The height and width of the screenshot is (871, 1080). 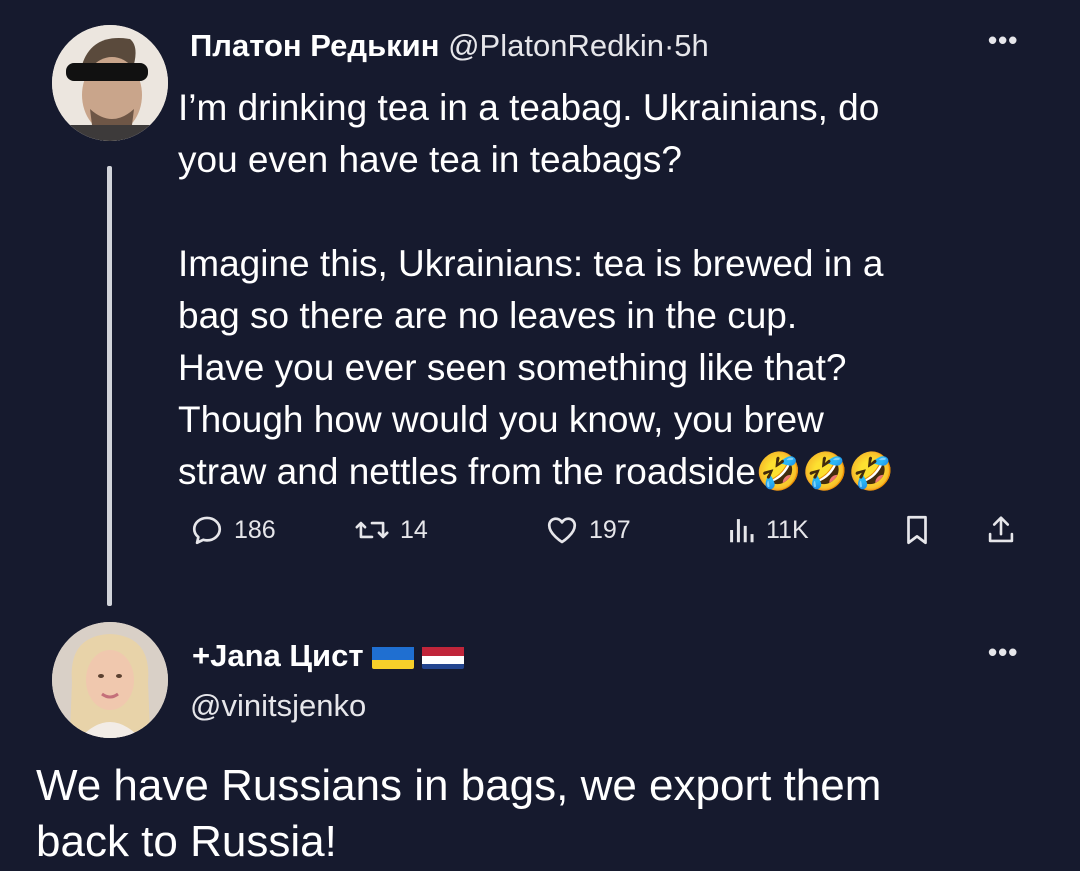 I want to click on tweet-header: Платон Редькин @PlatonRedkin·5h, so click(x=449, y=46).